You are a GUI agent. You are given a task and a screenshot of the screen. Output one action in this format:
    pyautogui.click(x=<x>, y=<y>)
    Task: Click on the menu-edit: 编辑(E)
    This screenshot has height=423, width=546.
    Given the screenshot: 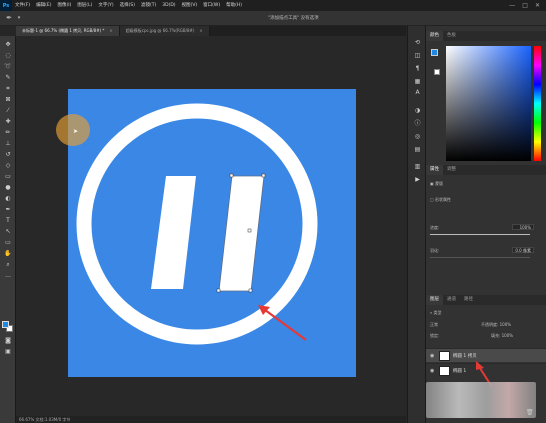 What is the action you would take?
    pyautogui.click(x=43, y=5)
    